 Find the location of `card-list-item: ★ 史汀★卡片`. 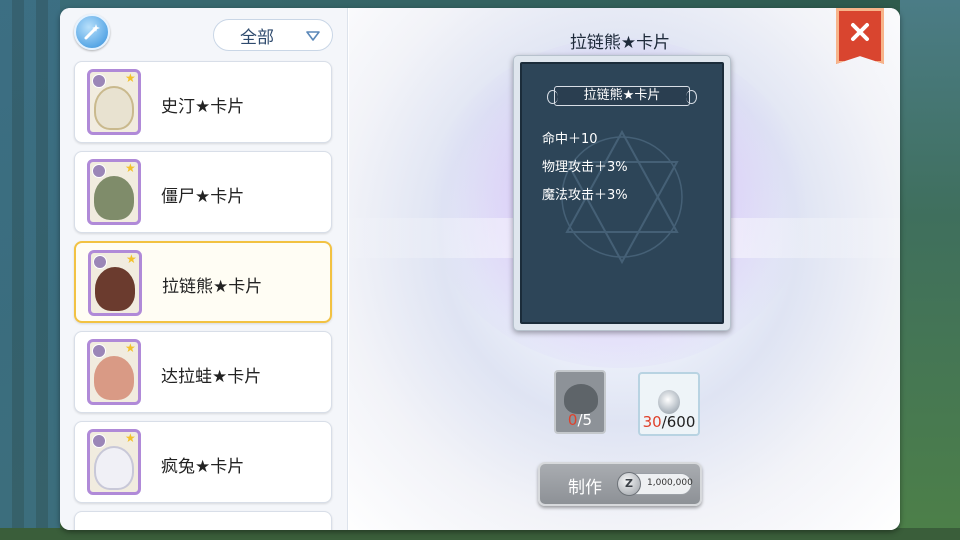

card-list-item: ★ 史汀★卡片 is located at coordinates (203, 102).